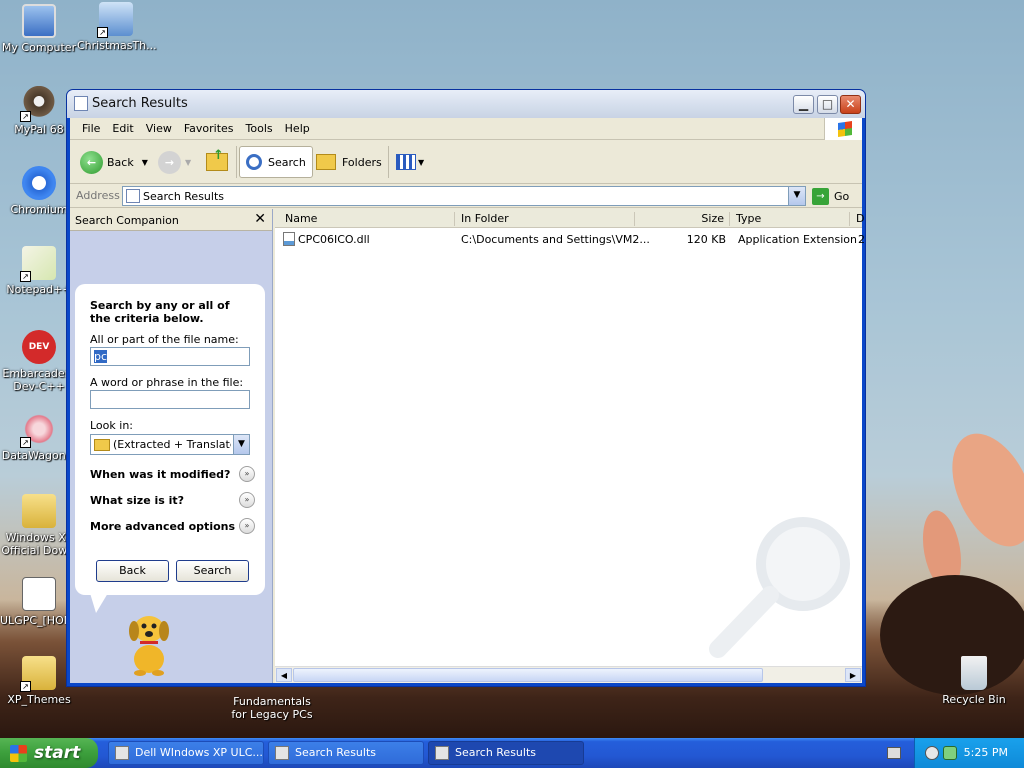 This screenshot has width=1024, height=768. Describe the element at coordinates (18, 753) in the screenshot. I see `windows-flag-icon` at that location.